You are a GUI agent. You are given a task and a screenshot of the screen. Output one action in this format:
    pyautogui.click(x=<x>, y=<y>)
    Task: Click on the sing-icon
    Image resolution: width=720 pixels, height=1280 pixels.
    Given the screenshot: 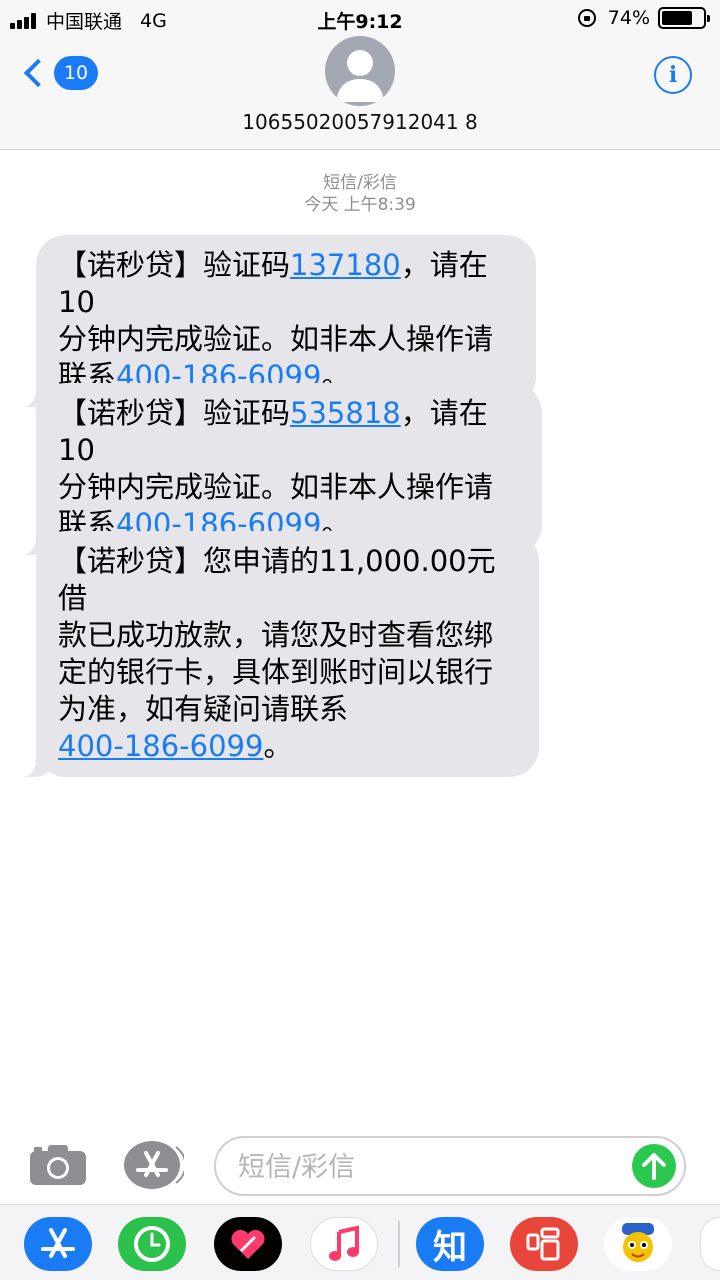 What is the action you would take?
    pyautogui.click(x=543, y=1244)
    